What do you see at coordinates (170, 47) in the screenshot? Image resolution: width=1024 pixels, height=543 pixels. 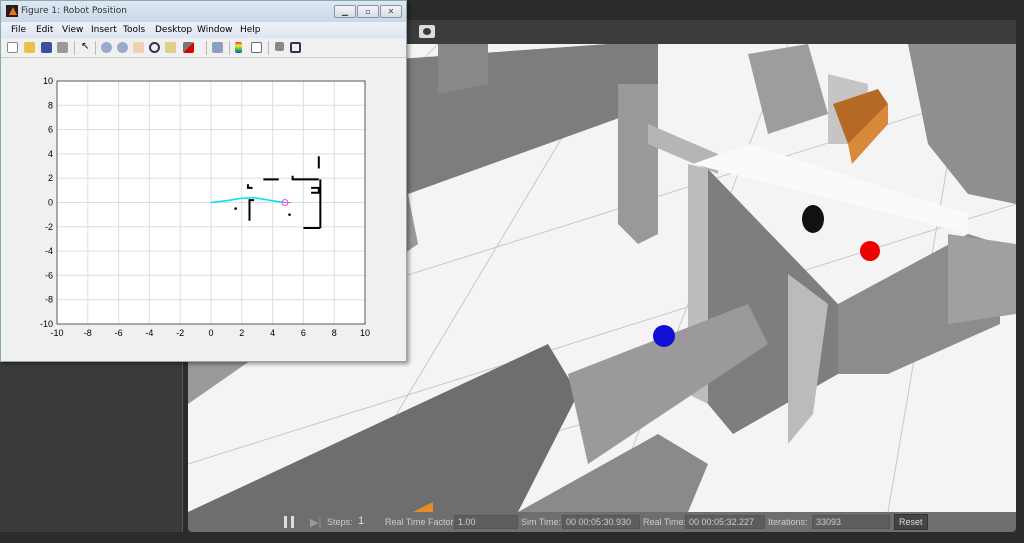 I see `data-cursor-icon` at bounding box center [170, 47].